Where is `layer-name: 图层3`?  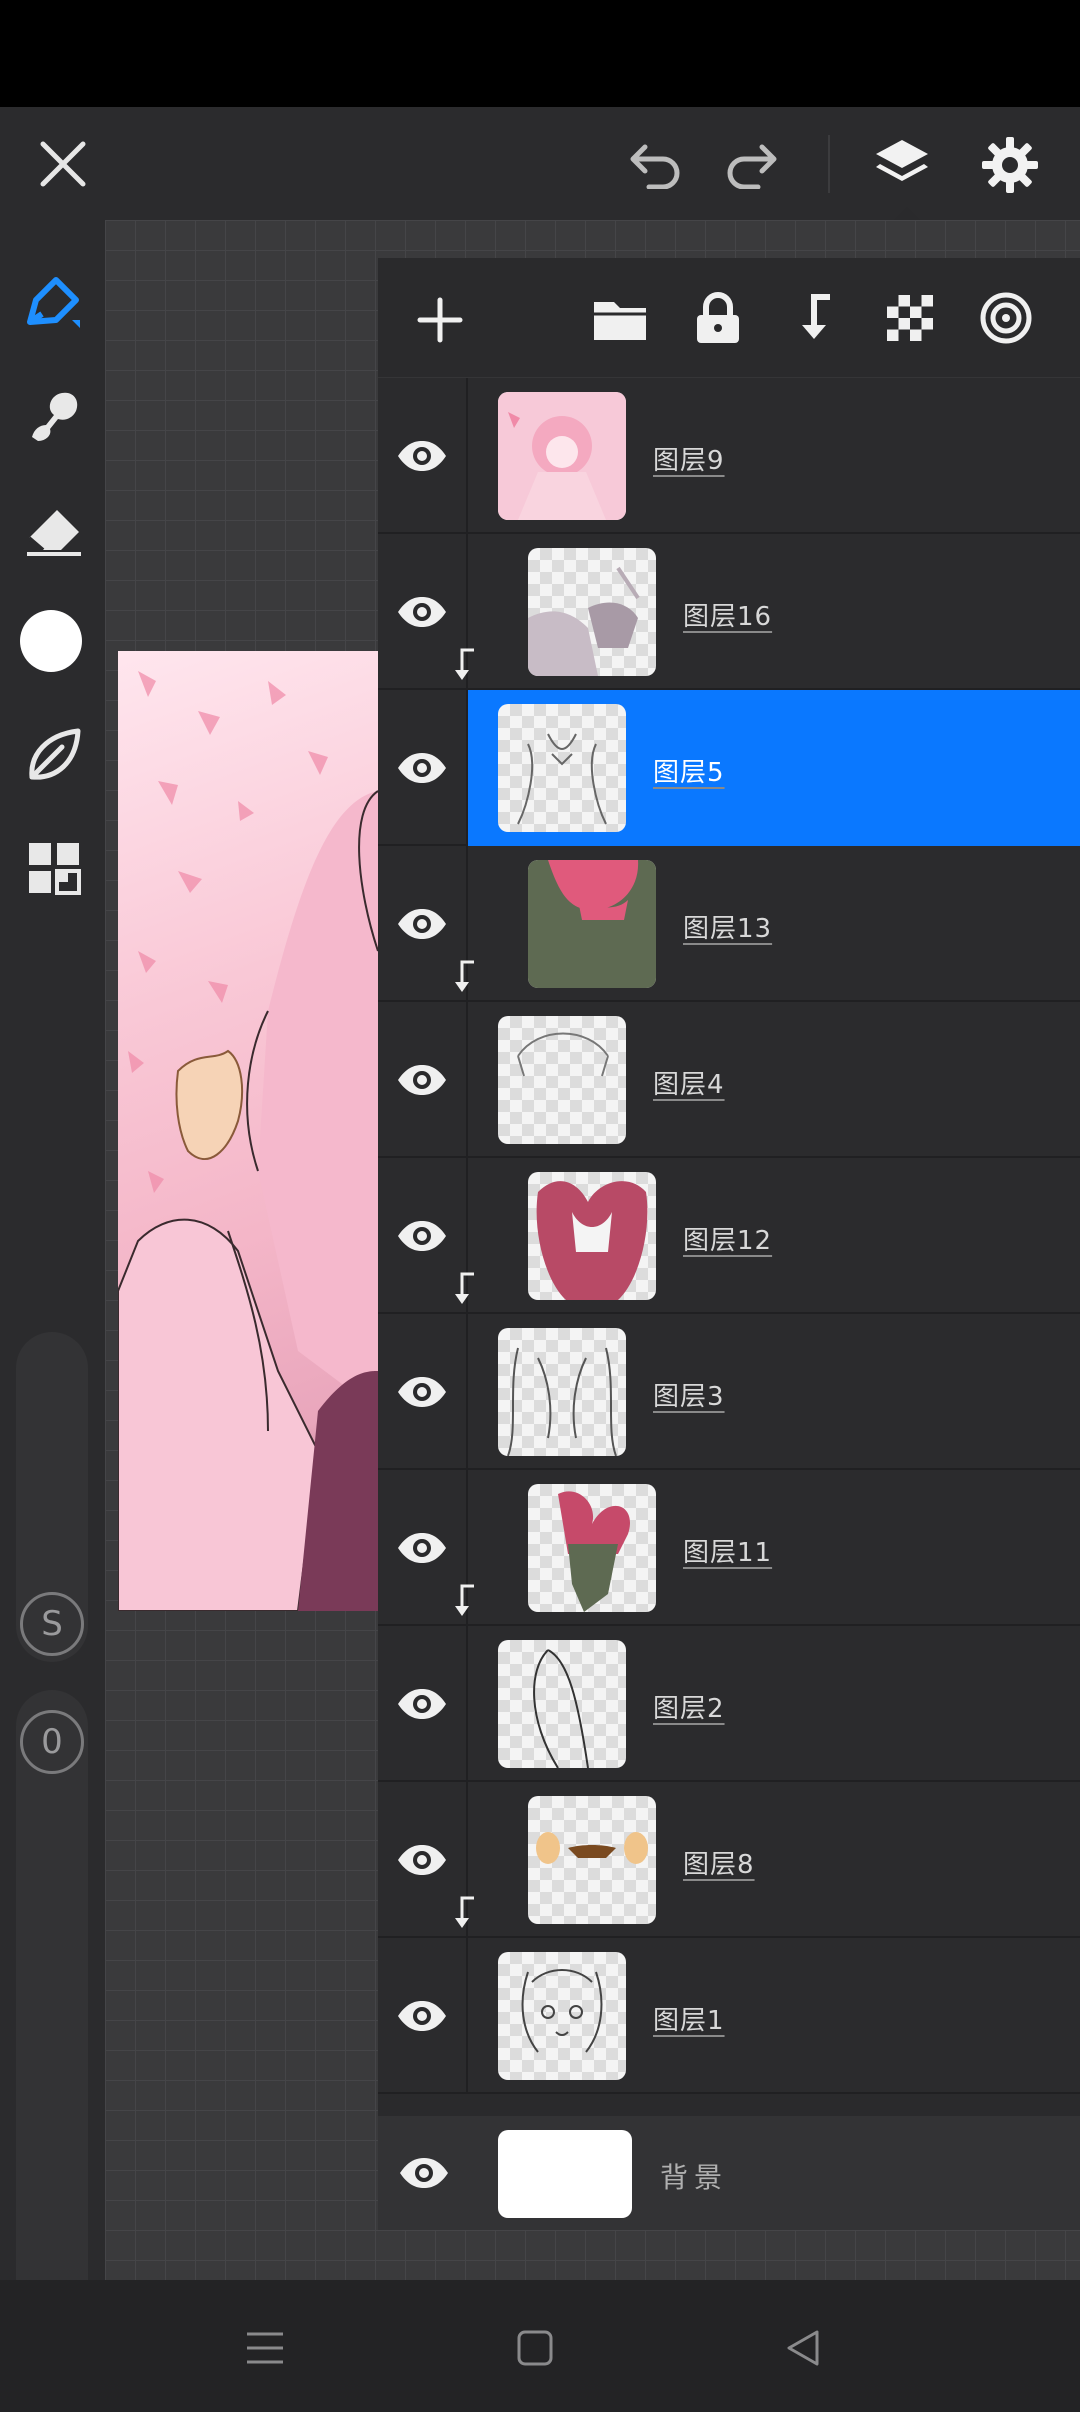 layer-name: 图层3 is located at coordinates (689, 1397).